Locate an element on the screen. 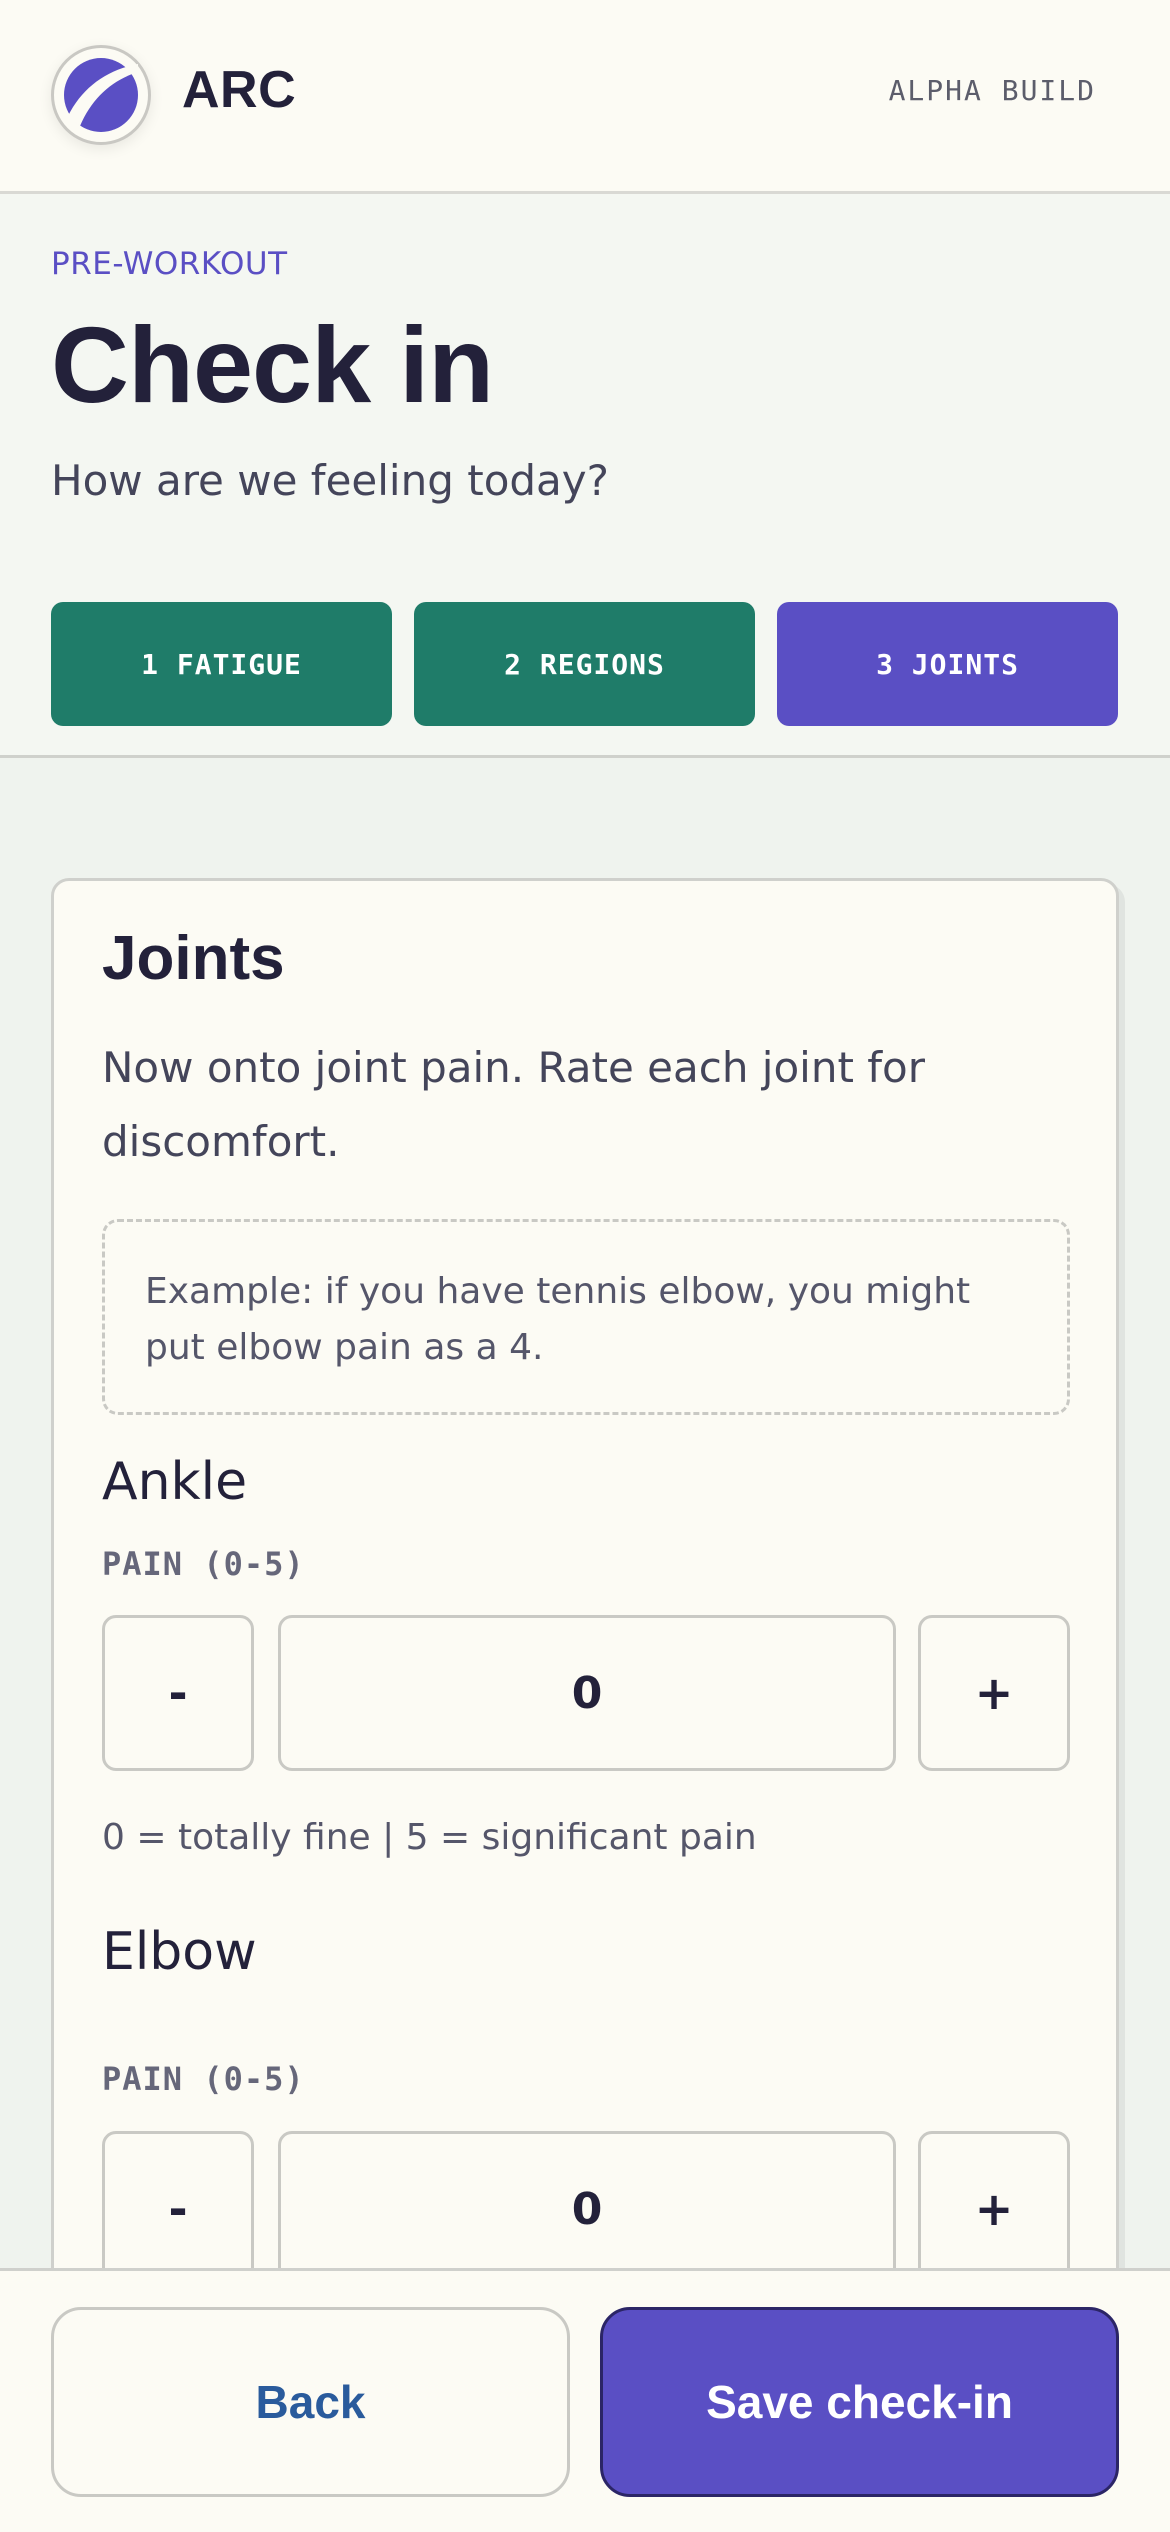  elbow-increment-button: + is located at coordinates (994, 2200).